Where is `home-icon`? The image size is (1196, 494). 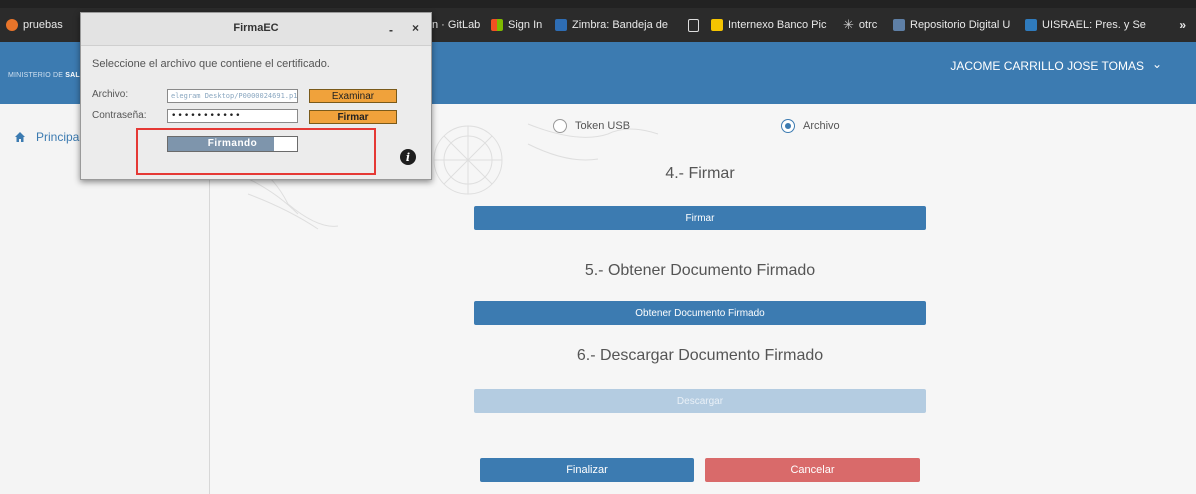
home-icon is located at coordinates (20, 137).